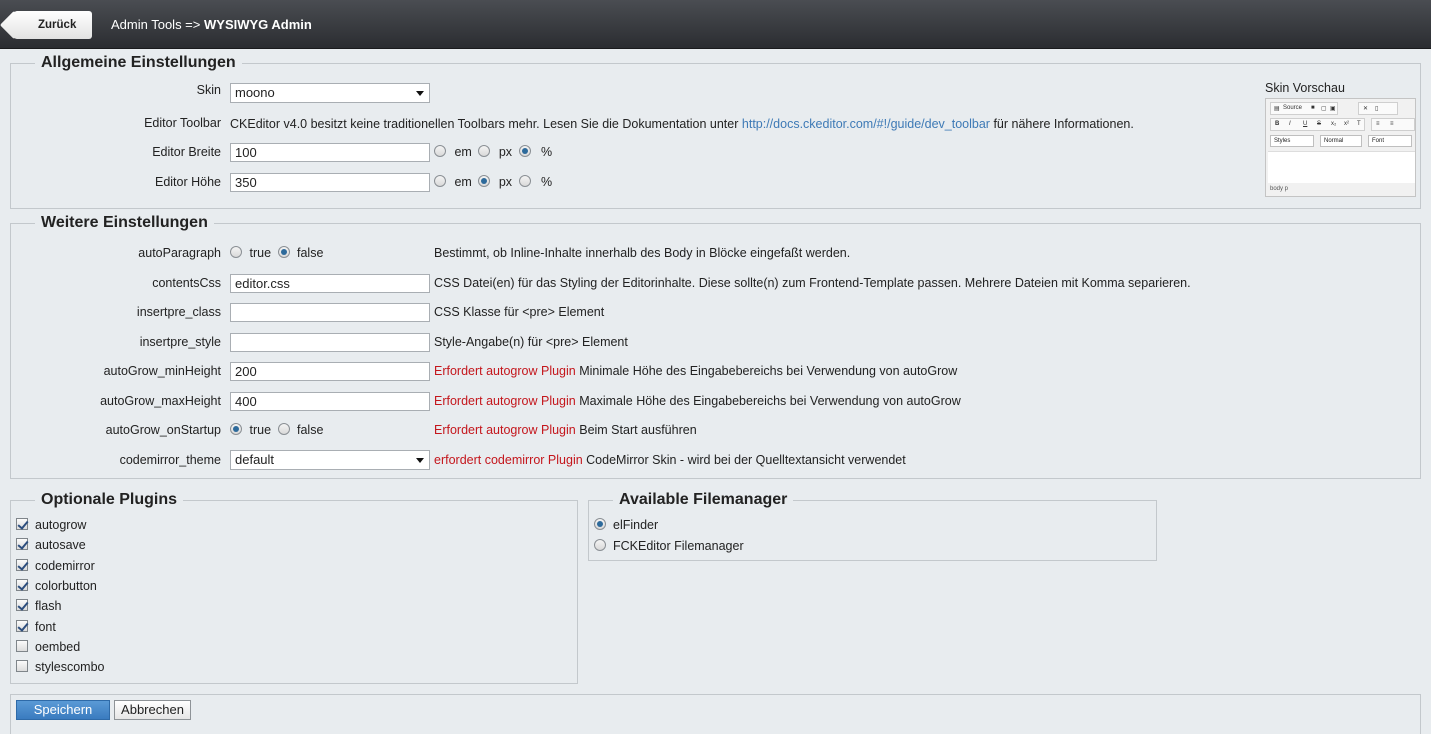  I want to click on back-button: Zurück, so click(53, 25).